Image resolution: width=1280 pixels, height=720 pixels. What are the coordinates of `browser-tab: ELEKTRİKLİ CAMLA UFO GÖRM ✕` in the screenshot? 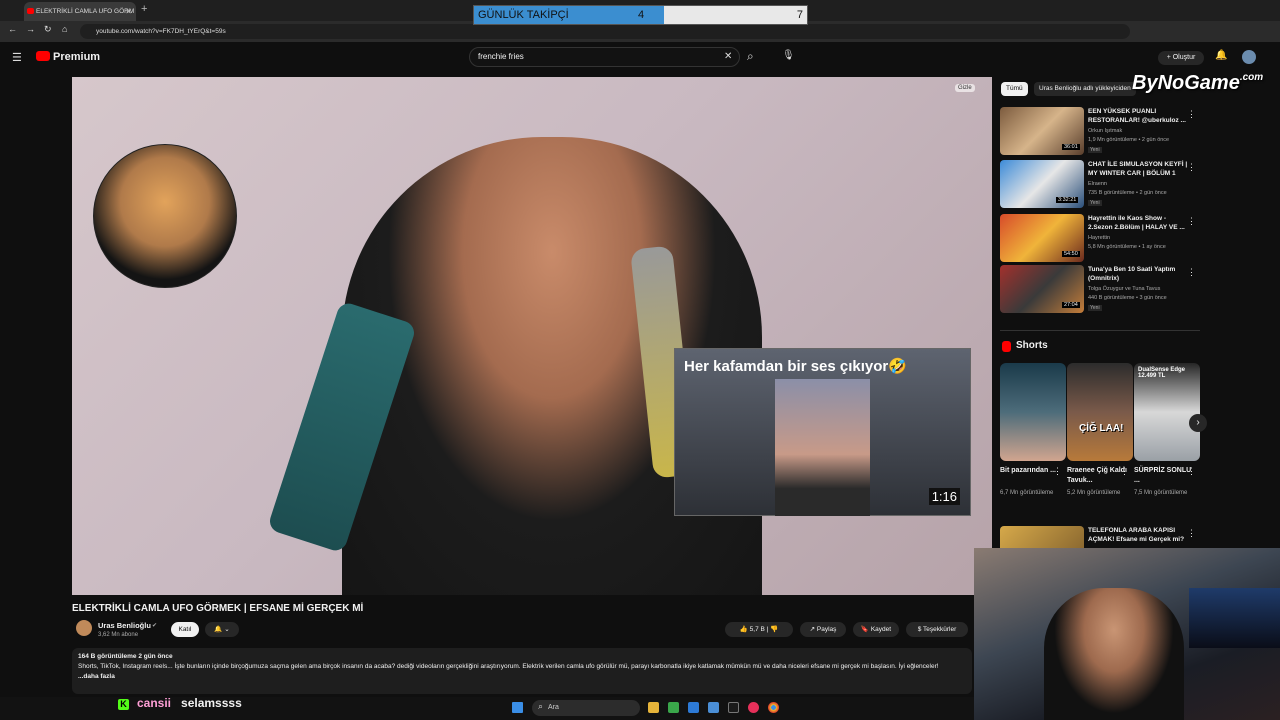 It's located at (80, 11).